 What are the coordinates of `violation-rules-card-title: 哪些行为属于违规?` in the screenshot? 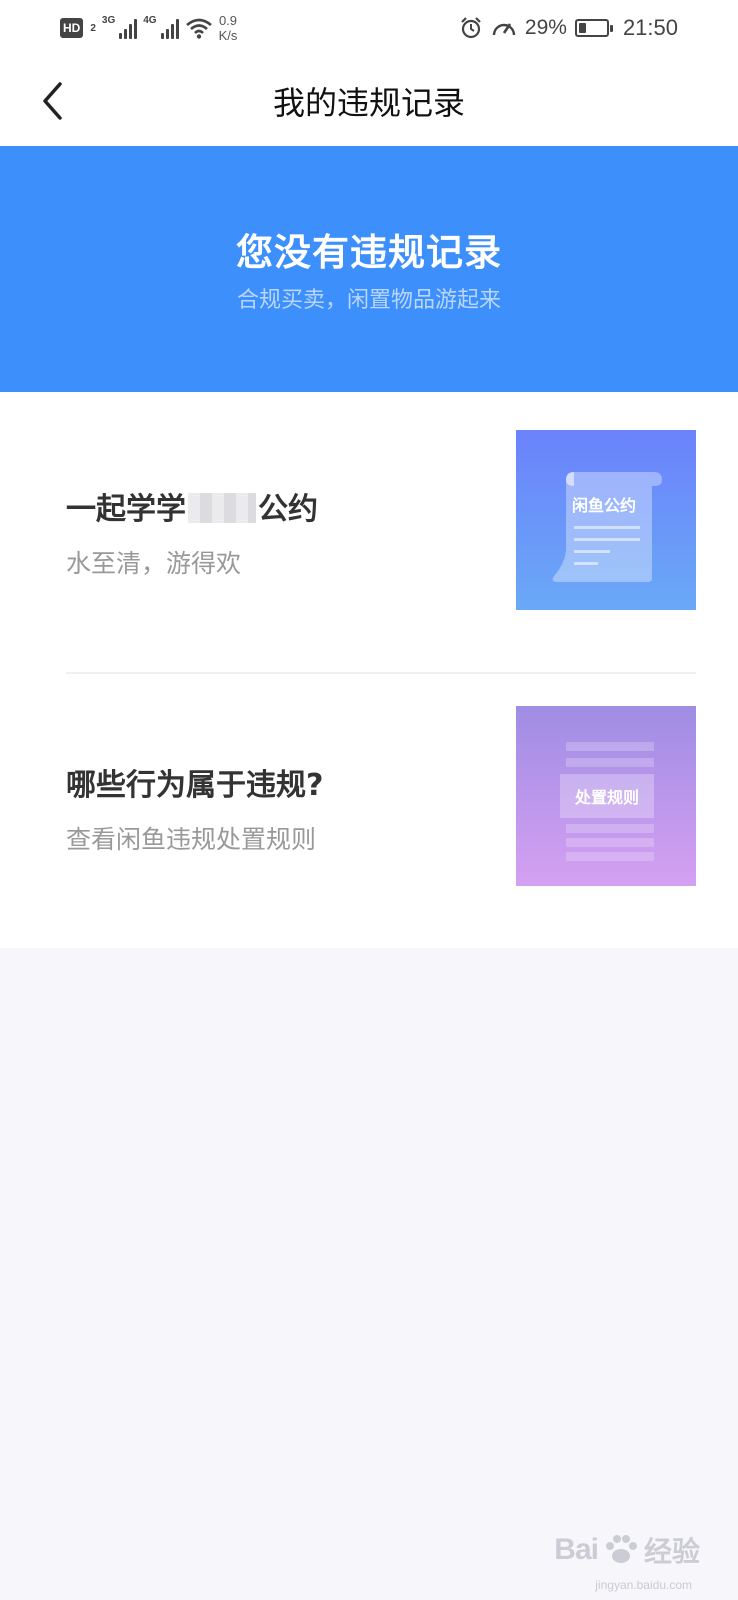 It's located at (195, 785).